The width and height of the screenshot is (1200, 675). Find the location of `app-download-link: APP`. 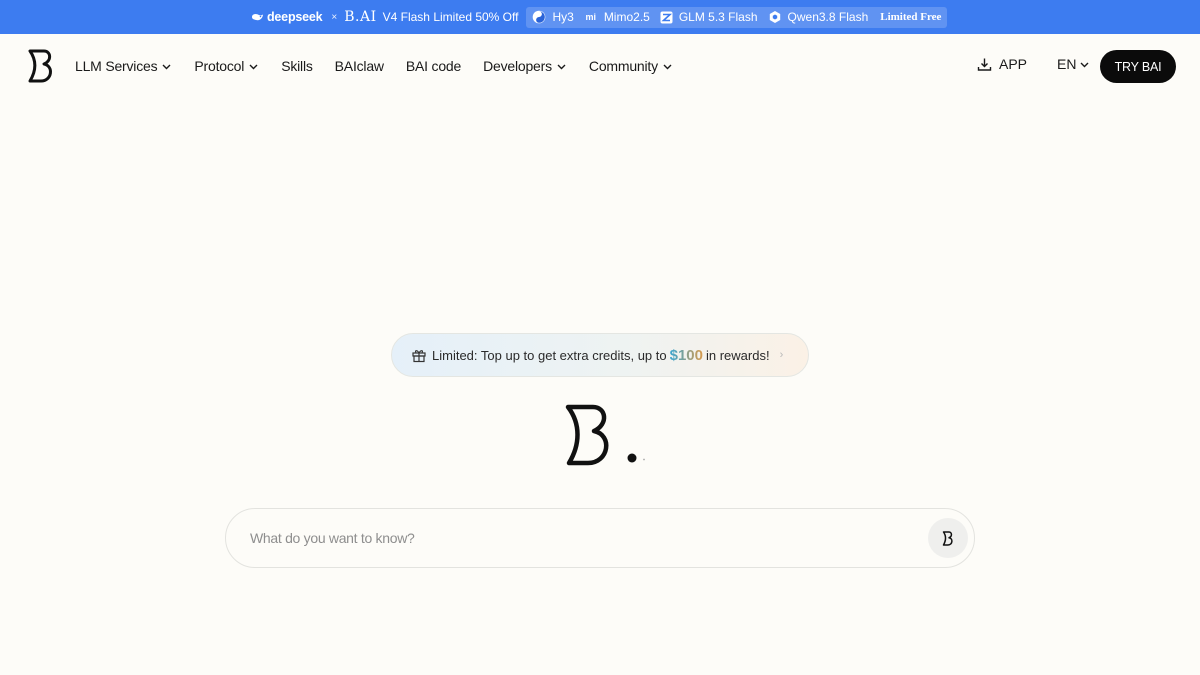

app-download-link: APP is located at coordinates (1002, 64).